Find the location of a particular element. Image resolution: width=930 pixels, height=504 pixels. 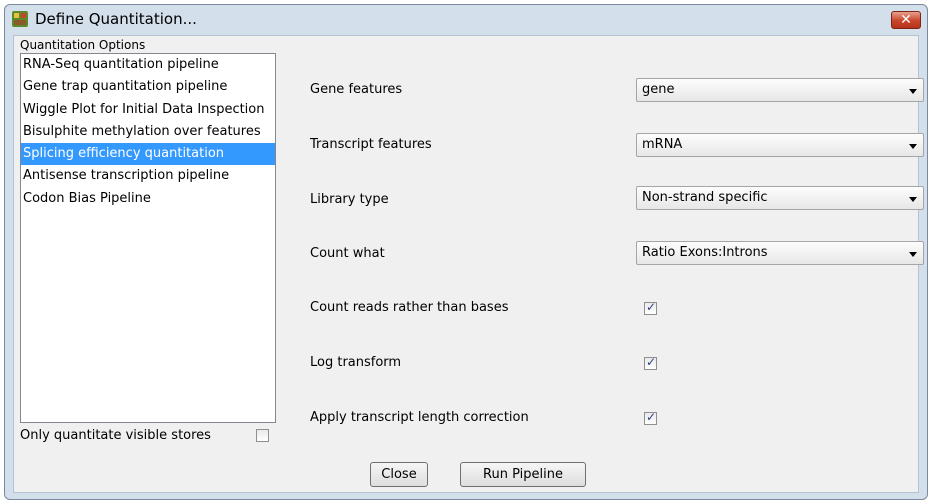

count-what-label: Count what is located at coordinates (347, 253).